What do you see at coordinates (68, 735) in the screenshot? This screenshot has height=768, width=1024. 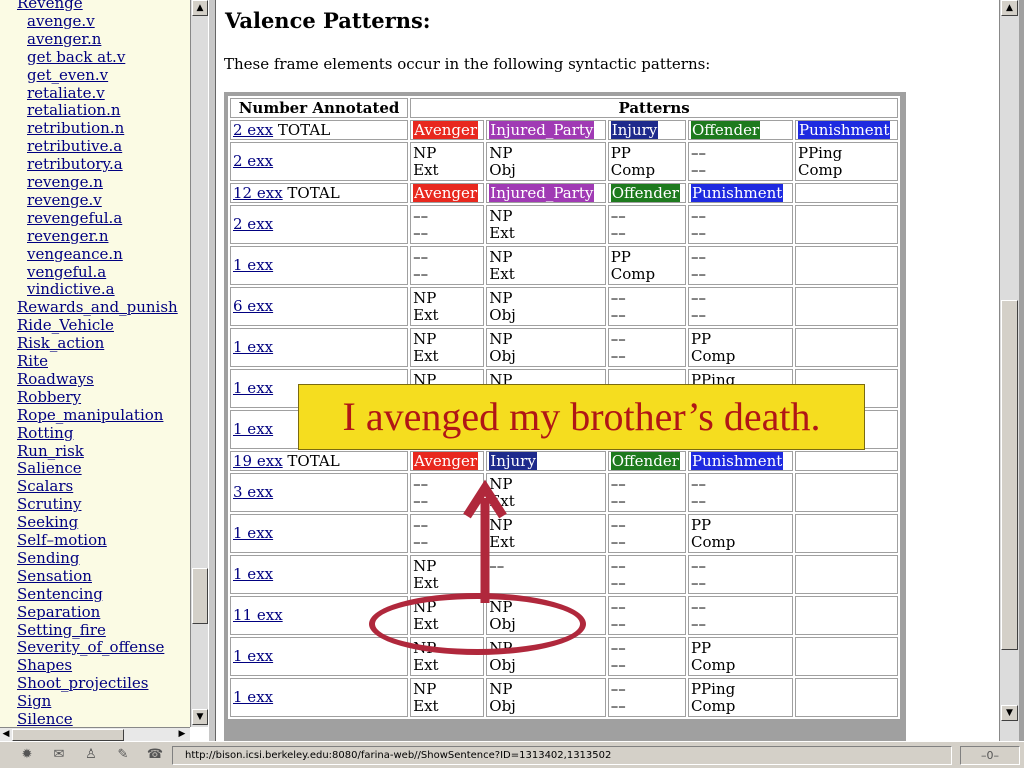 I see `hscrollbar-thumb` at bounding box center [68, 735].